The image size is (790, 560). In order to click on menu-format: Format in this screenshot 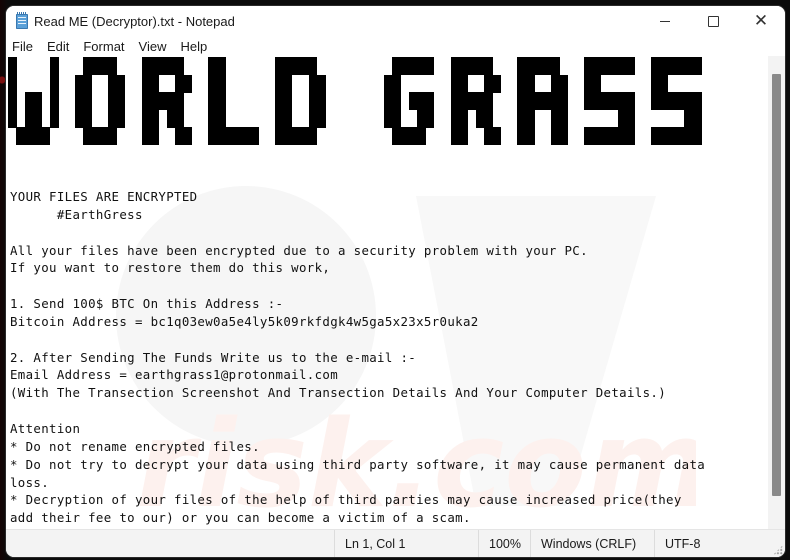, I will do `click(103, 46)`.